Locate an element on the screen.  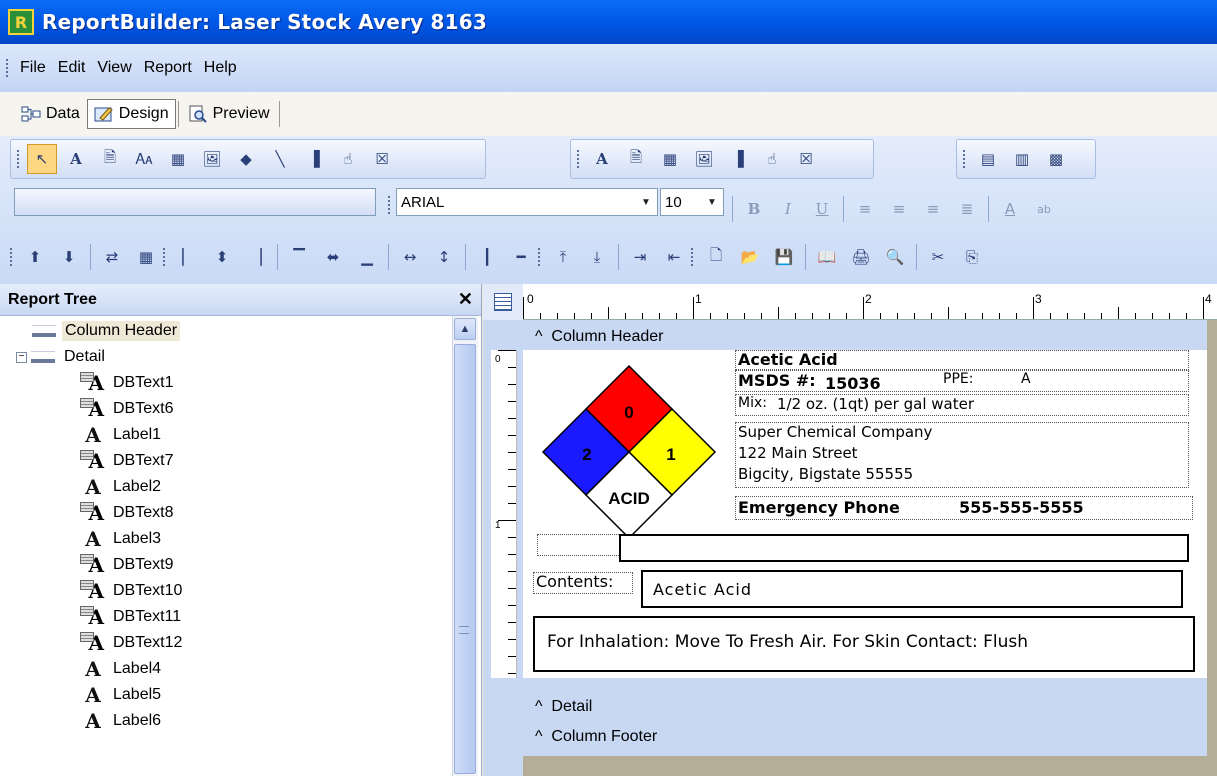
menu-grip is located at coordinates (8, 68).